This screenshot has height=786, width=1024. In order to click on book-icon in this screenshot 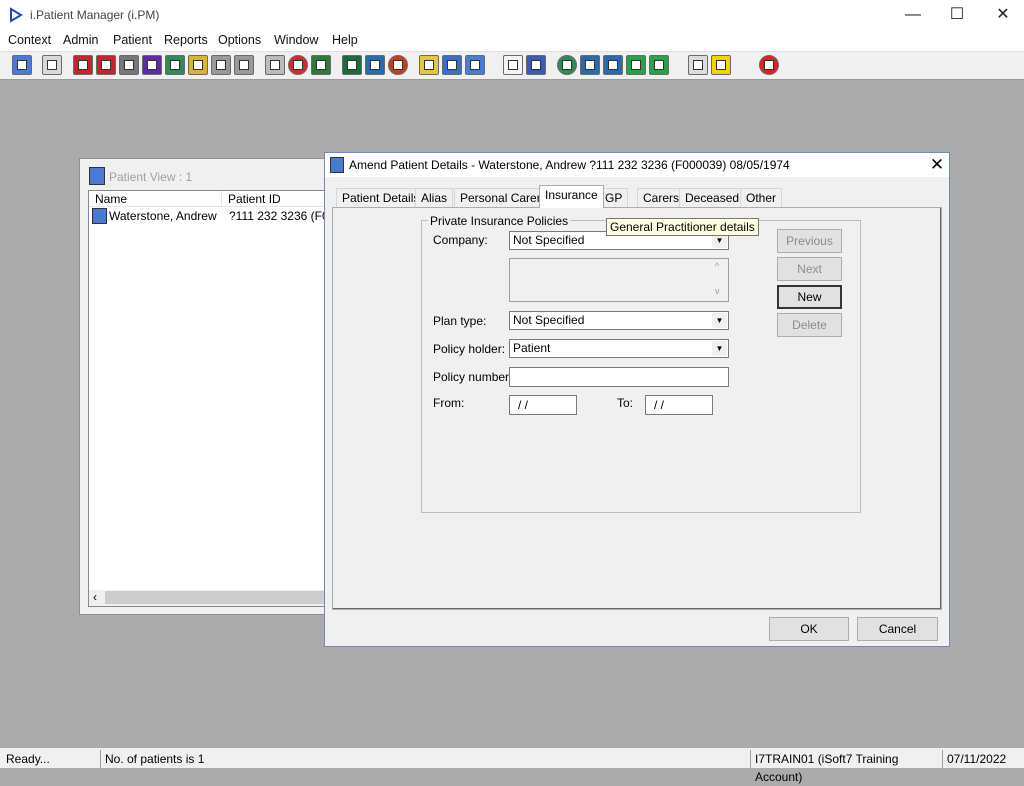, I will do `click(83, 65)`.